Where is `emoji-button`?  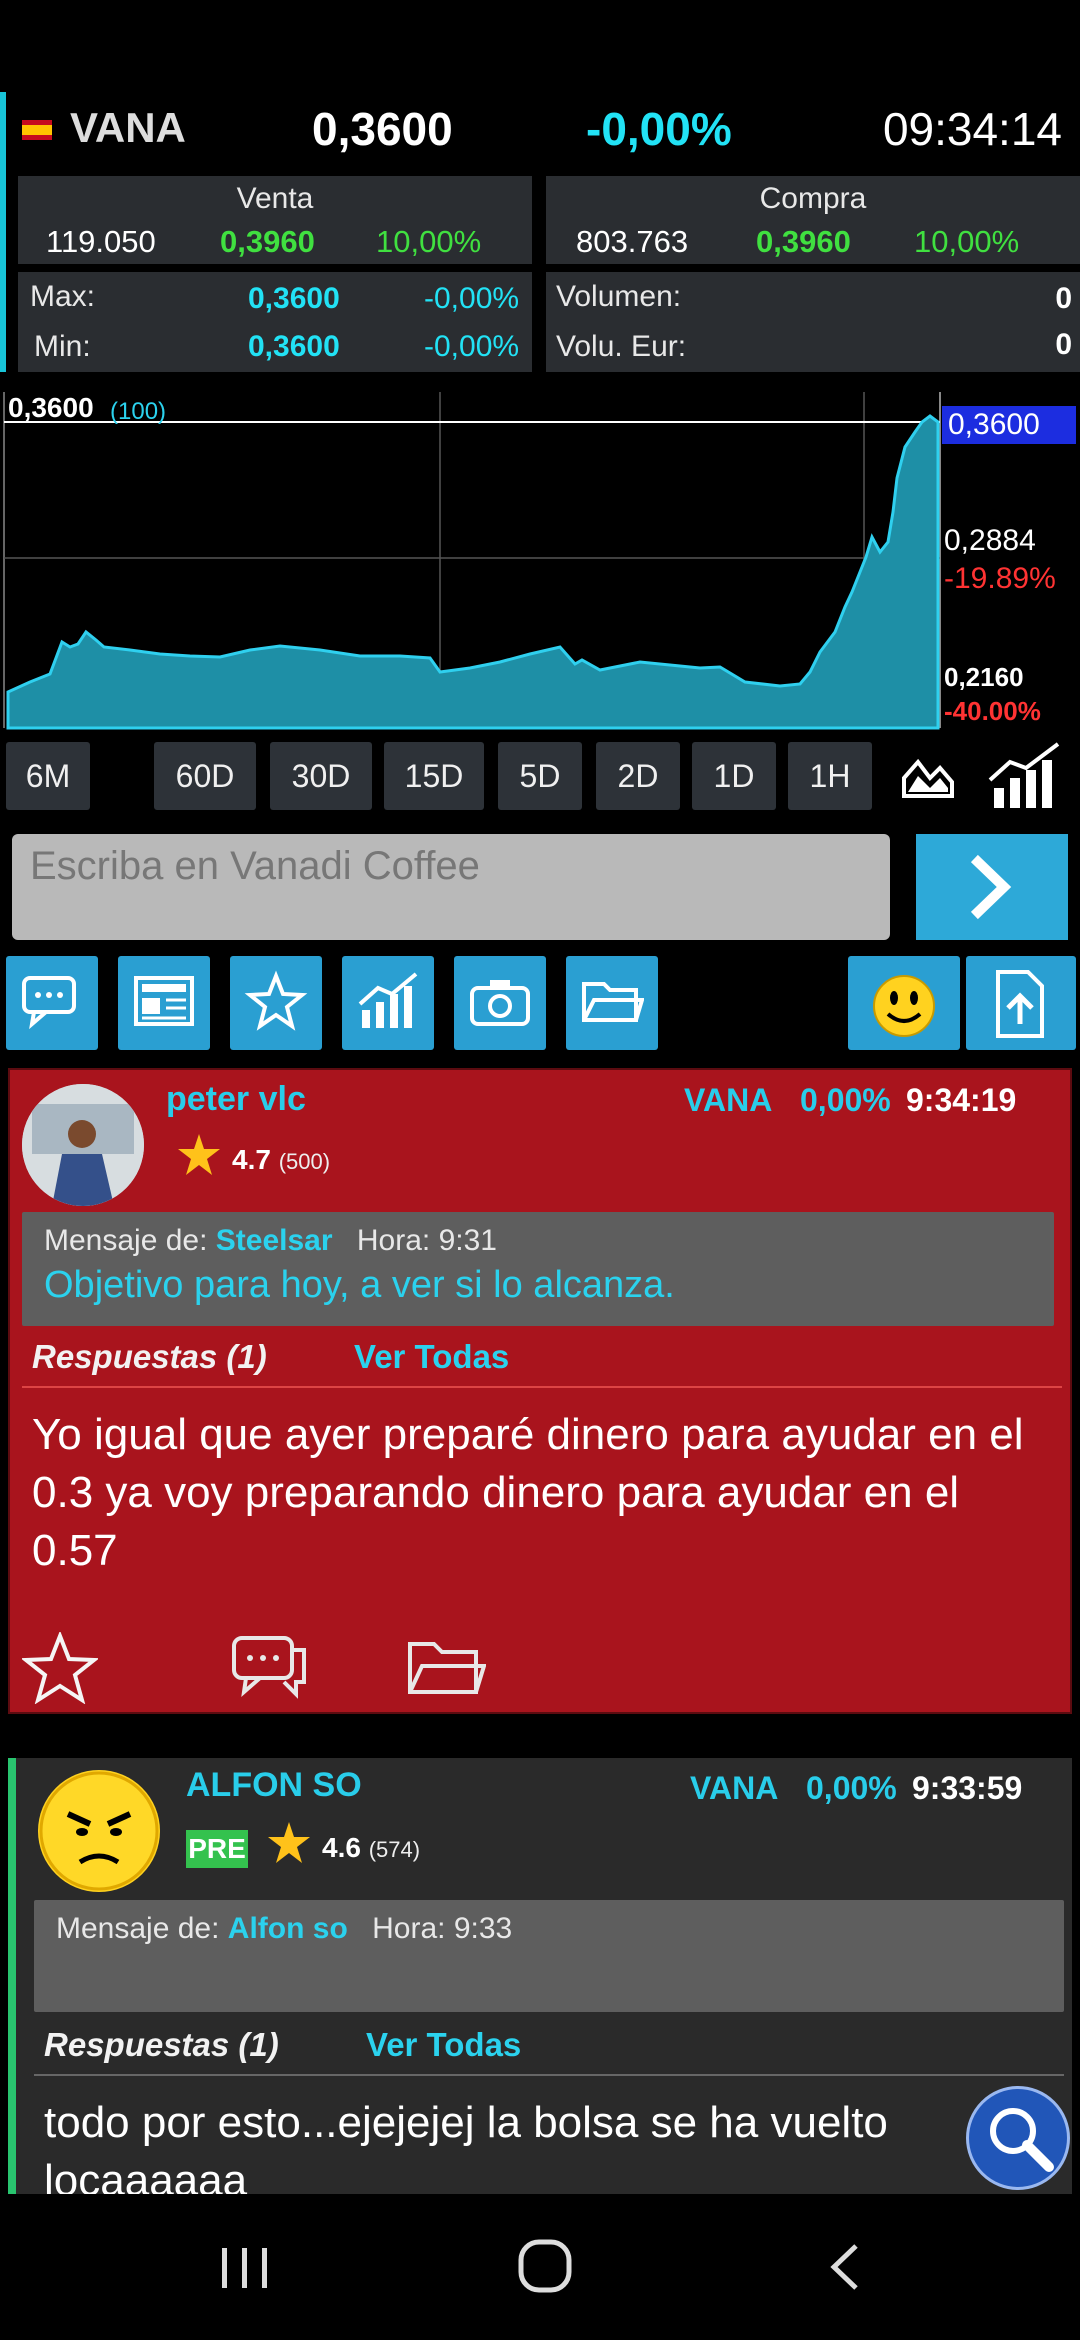
emoji-button is located at coordinates (904, 1003).